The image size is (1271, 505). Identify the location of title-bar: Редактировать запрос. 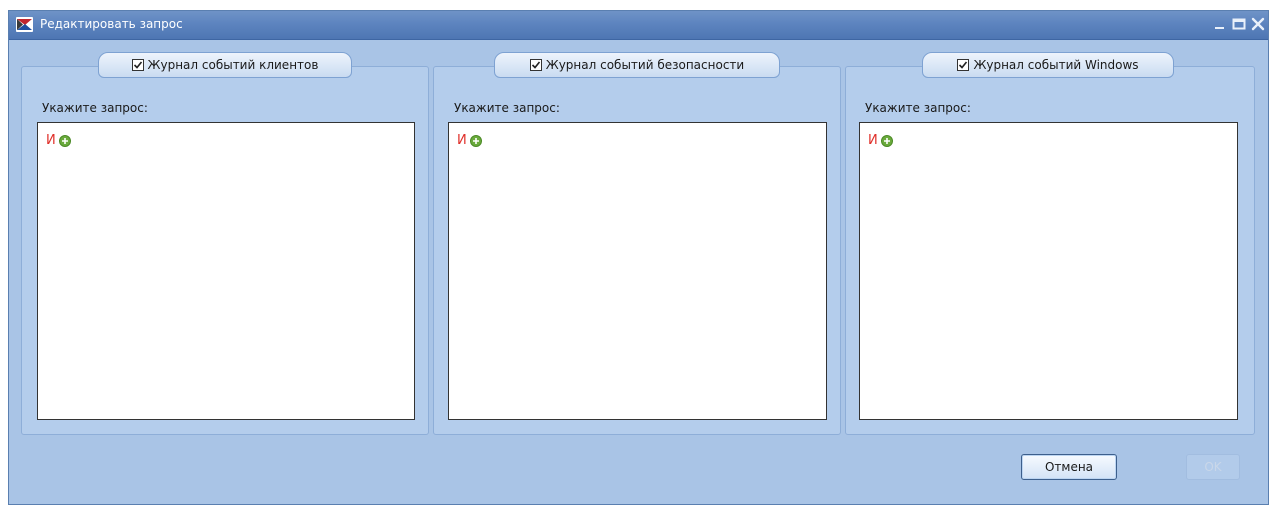
(638, 25).